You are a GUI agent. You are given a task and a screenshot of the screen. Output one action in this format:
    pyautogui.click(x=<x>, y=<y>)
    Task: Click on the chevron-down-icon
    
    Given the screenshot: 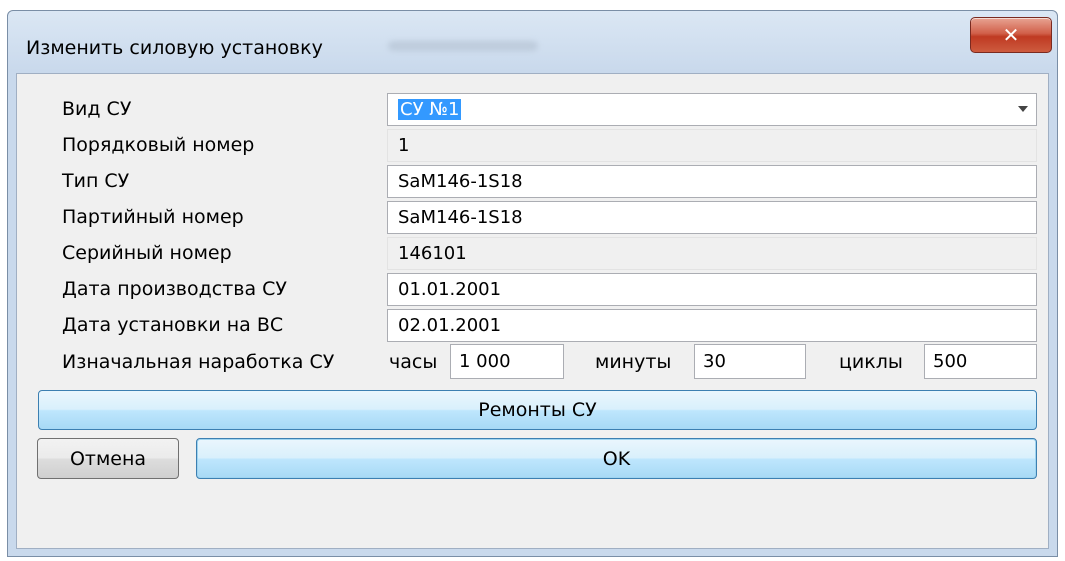 What is the action you would take?
    pyautogui.click(x=1023, y=109)
    